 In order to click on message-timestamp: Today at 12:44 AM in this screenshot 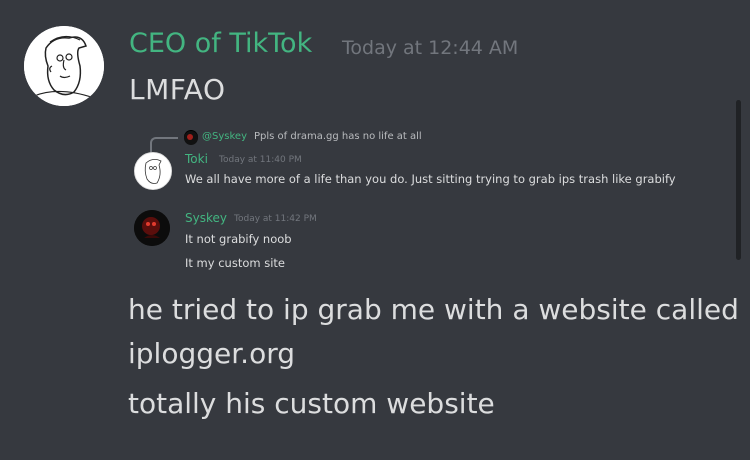, I will do `click(430, 48)`.